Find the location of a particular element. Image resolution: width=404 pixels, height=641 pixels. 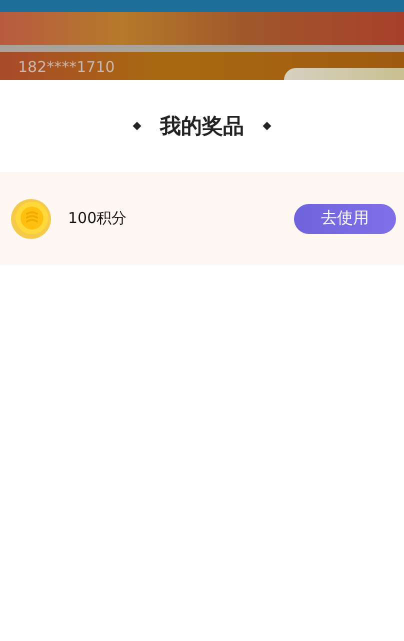

use-button: 去使用 is located at coordinates (345, 219).